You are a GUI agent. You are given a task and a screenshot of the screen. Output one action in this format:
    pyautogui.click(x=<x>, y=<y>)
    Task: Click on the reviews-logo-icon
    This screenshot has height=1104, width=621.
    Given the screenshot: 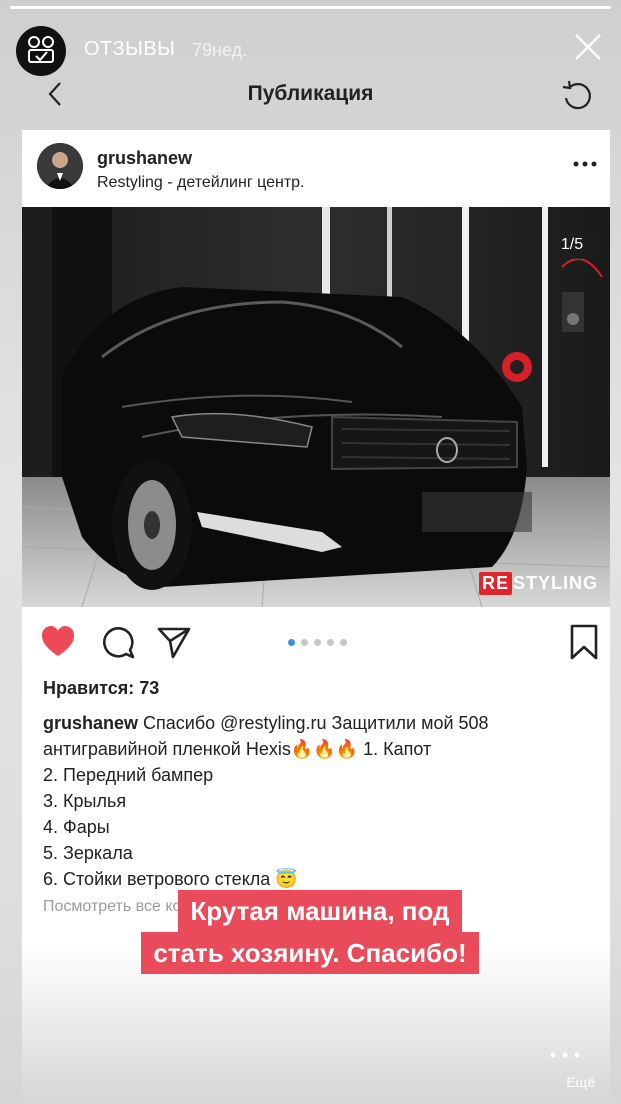 What is the action you would take?
    pyautogui.click(x=41, y=49)
    